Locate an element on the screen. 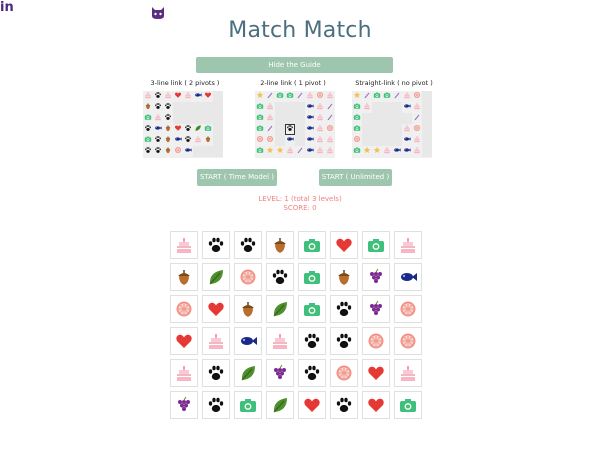  cake-icon is located at coordinates (280, 341).